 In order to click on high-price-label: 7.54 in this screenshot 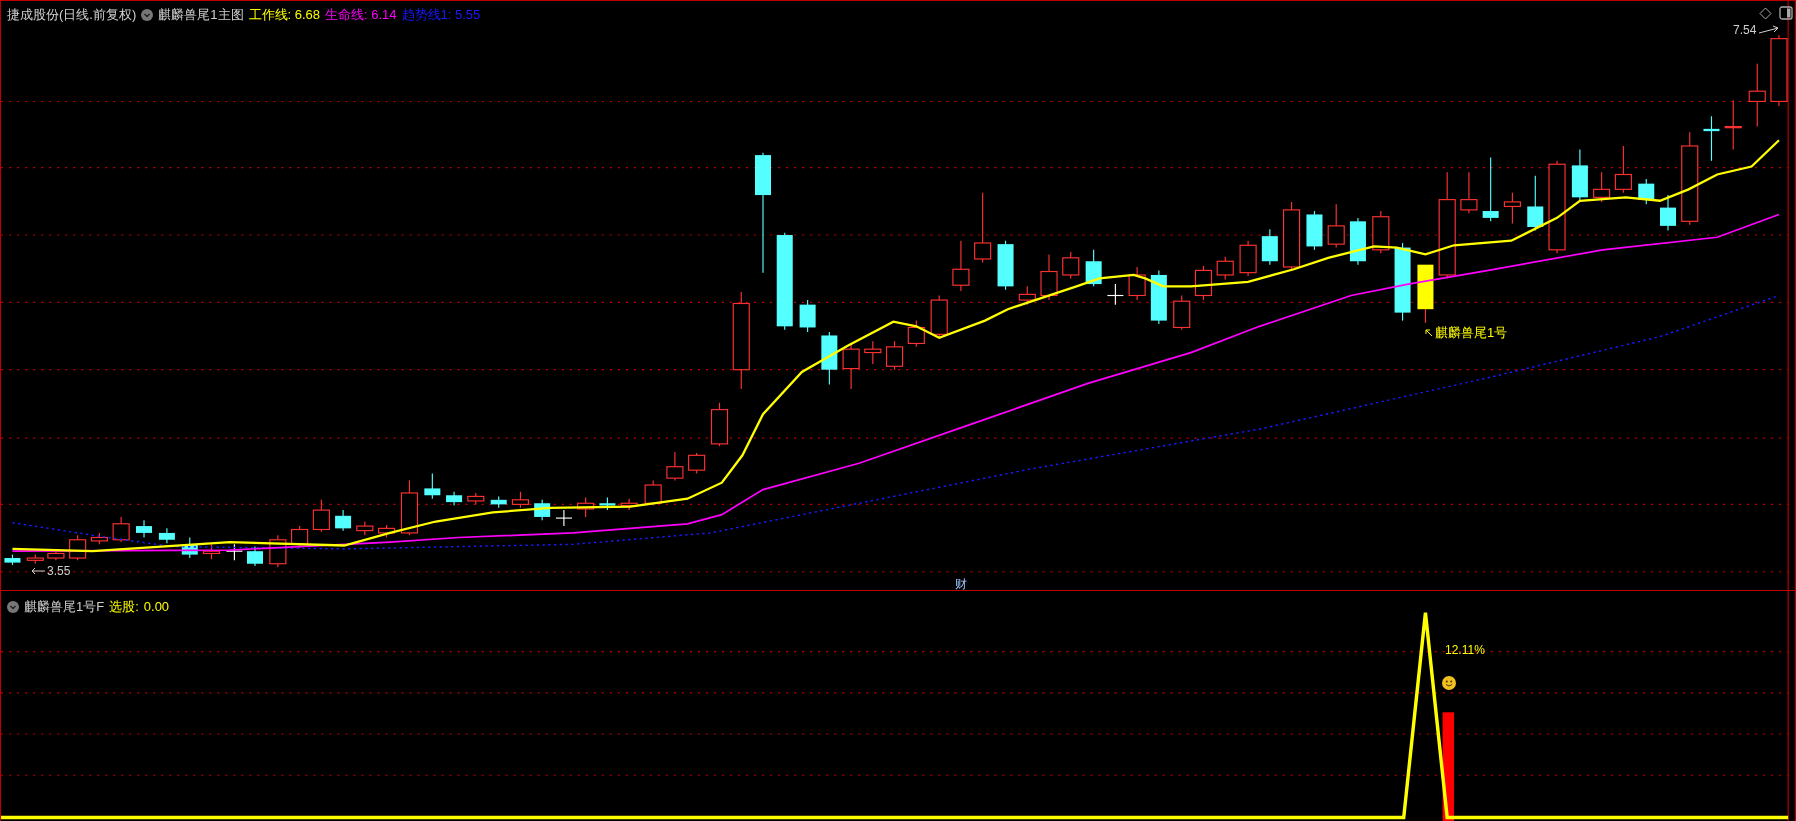, I will do `click(1745, 30)`.